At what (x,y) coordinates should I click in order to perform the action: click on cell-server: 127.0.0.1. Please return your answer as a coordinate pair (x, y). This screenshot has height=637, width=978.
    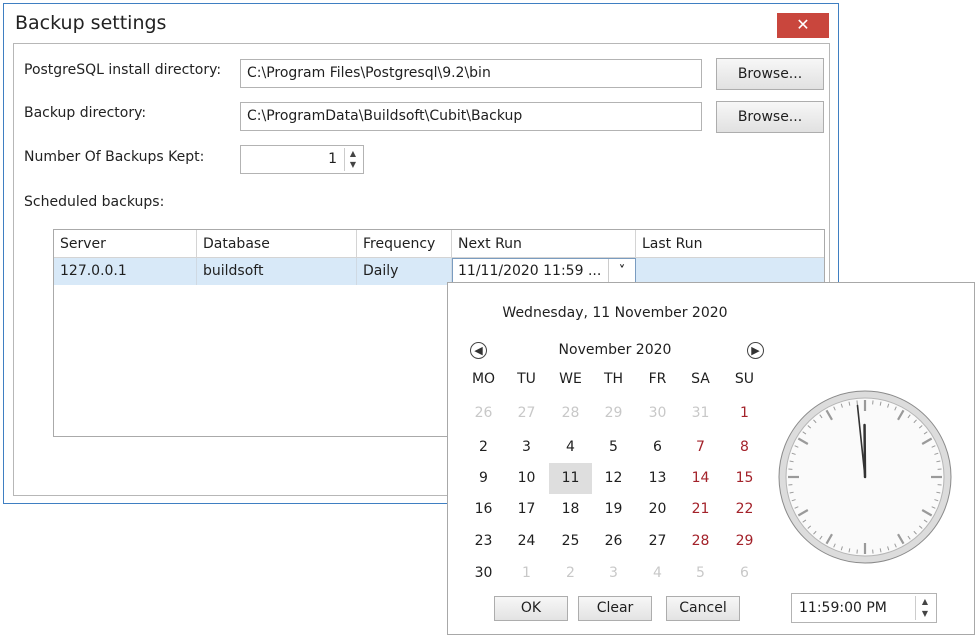
    Looking at the image, I should click on (125, 271).